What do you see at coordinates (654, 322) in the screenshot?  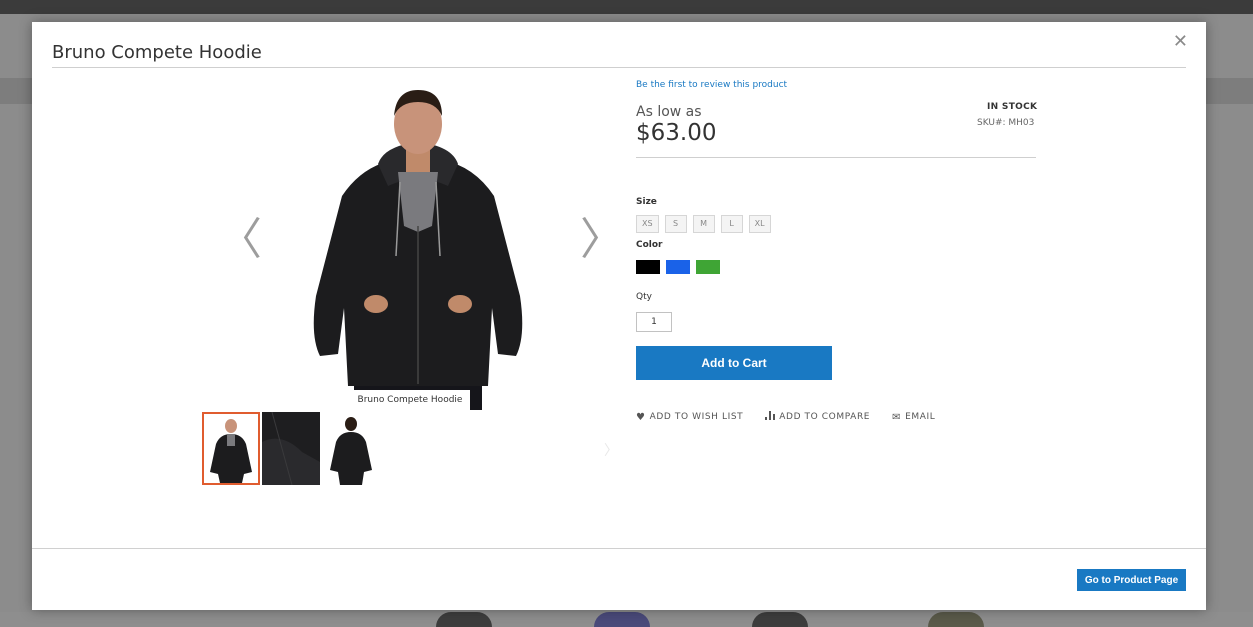 I see `qty-input` at bounding box center [654, 322].